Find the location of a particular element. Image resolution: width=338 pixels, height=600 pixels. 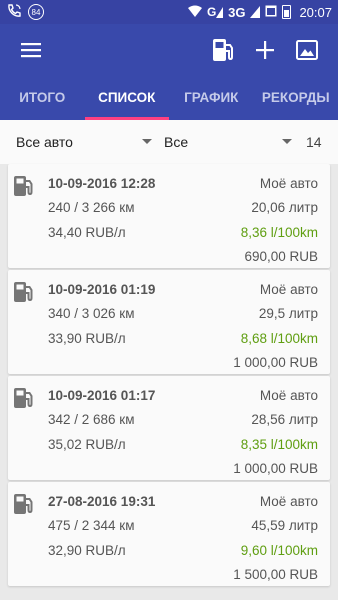

type-dropdown-value: Все is located at coordinates (176, 142).